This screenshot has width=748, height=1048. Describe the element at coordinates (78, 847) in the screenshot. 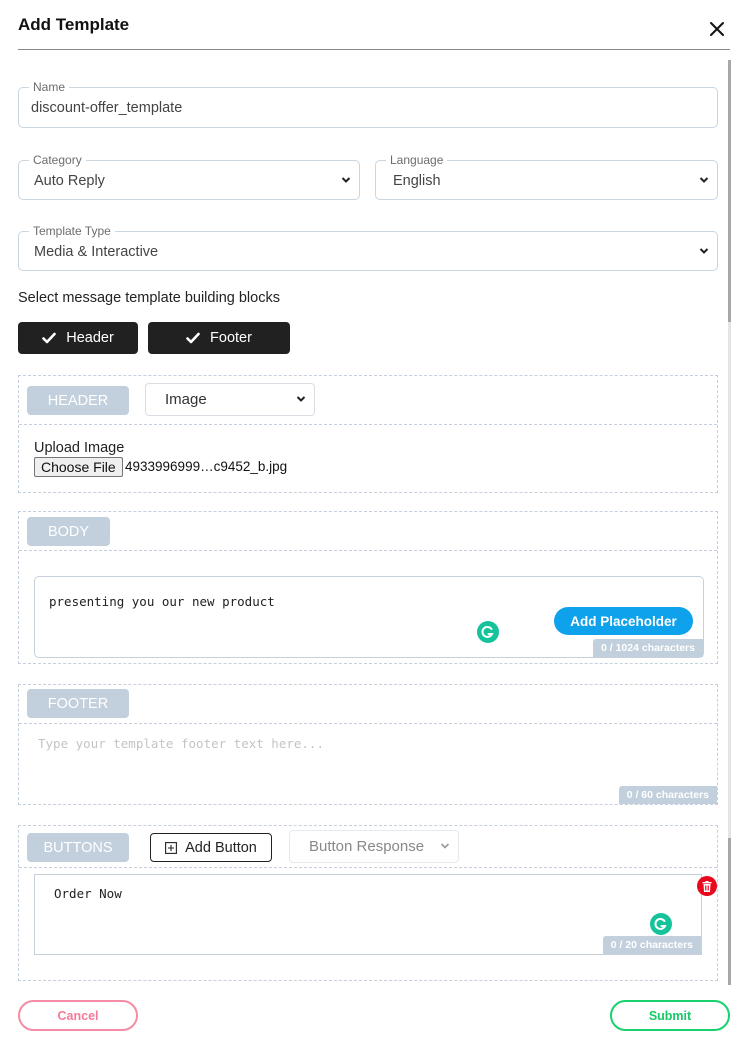

I see `buttons-tag: BUTTONS` at that location.